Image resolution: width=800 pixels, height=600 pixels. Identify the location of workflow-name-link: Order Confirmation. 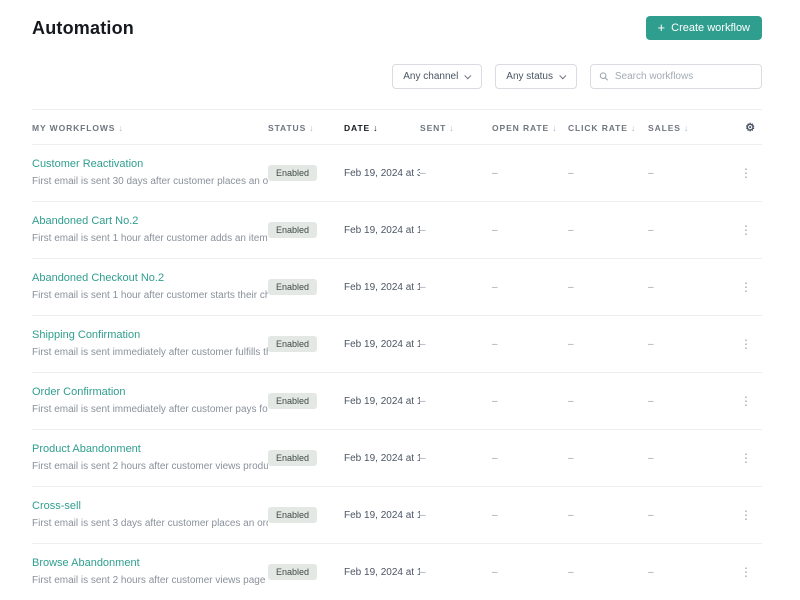
(150, 392).